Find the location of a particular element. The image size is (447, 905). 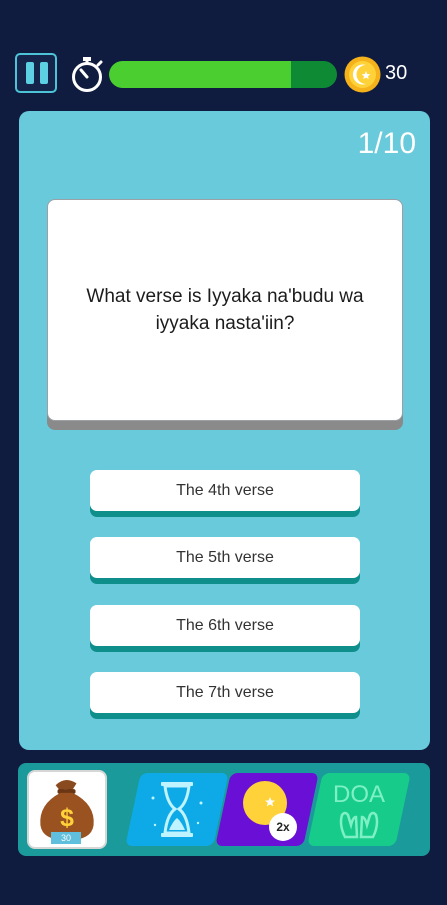

double-badge: 2x is located at coordinates (283, 827).